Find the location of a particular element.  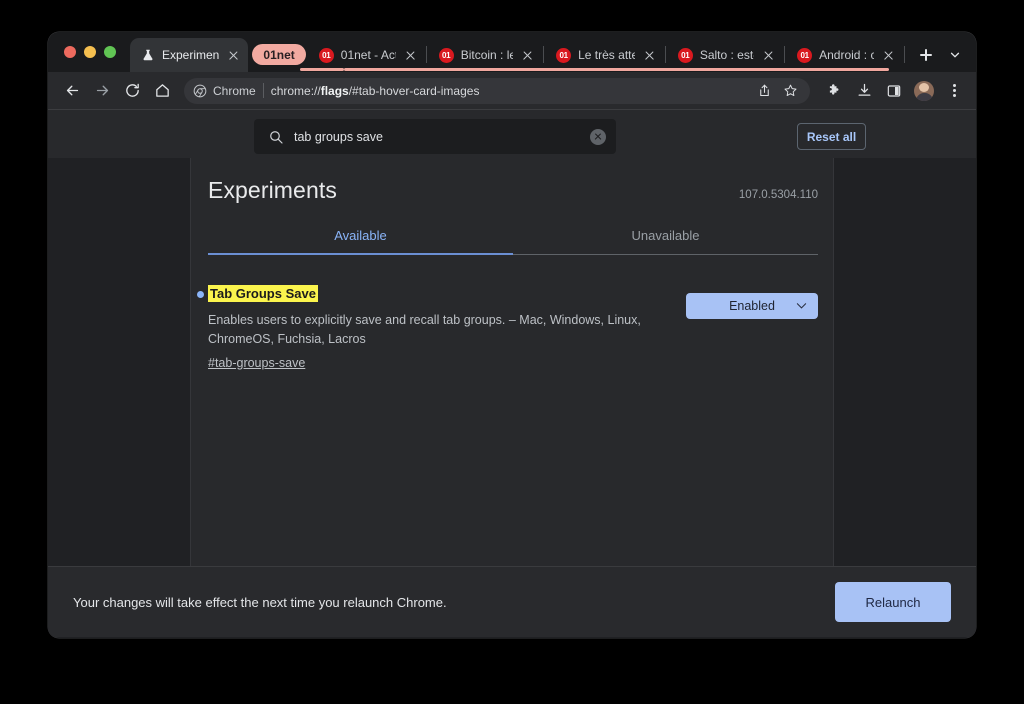

tab-label: Unavailable is located at coordinates (665, 235).